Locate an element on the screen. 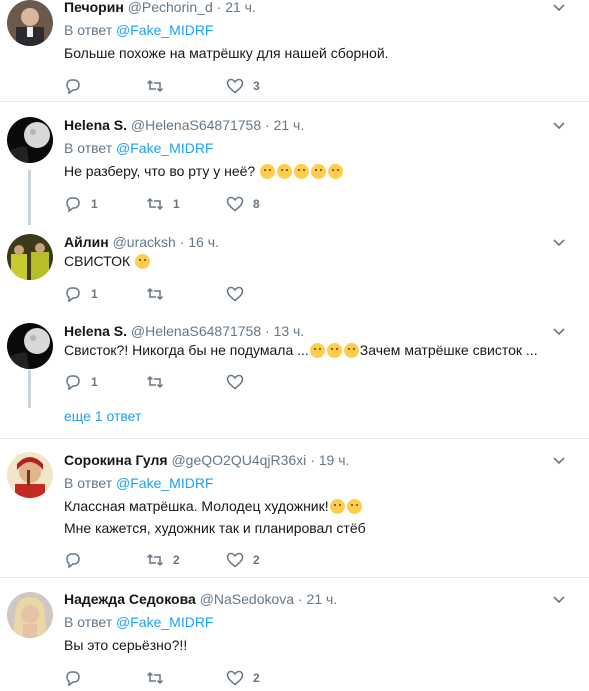 The height and width of the screenshot is (691, 589). author-handle: @NaSedokova is located at coordinates (247, 599).